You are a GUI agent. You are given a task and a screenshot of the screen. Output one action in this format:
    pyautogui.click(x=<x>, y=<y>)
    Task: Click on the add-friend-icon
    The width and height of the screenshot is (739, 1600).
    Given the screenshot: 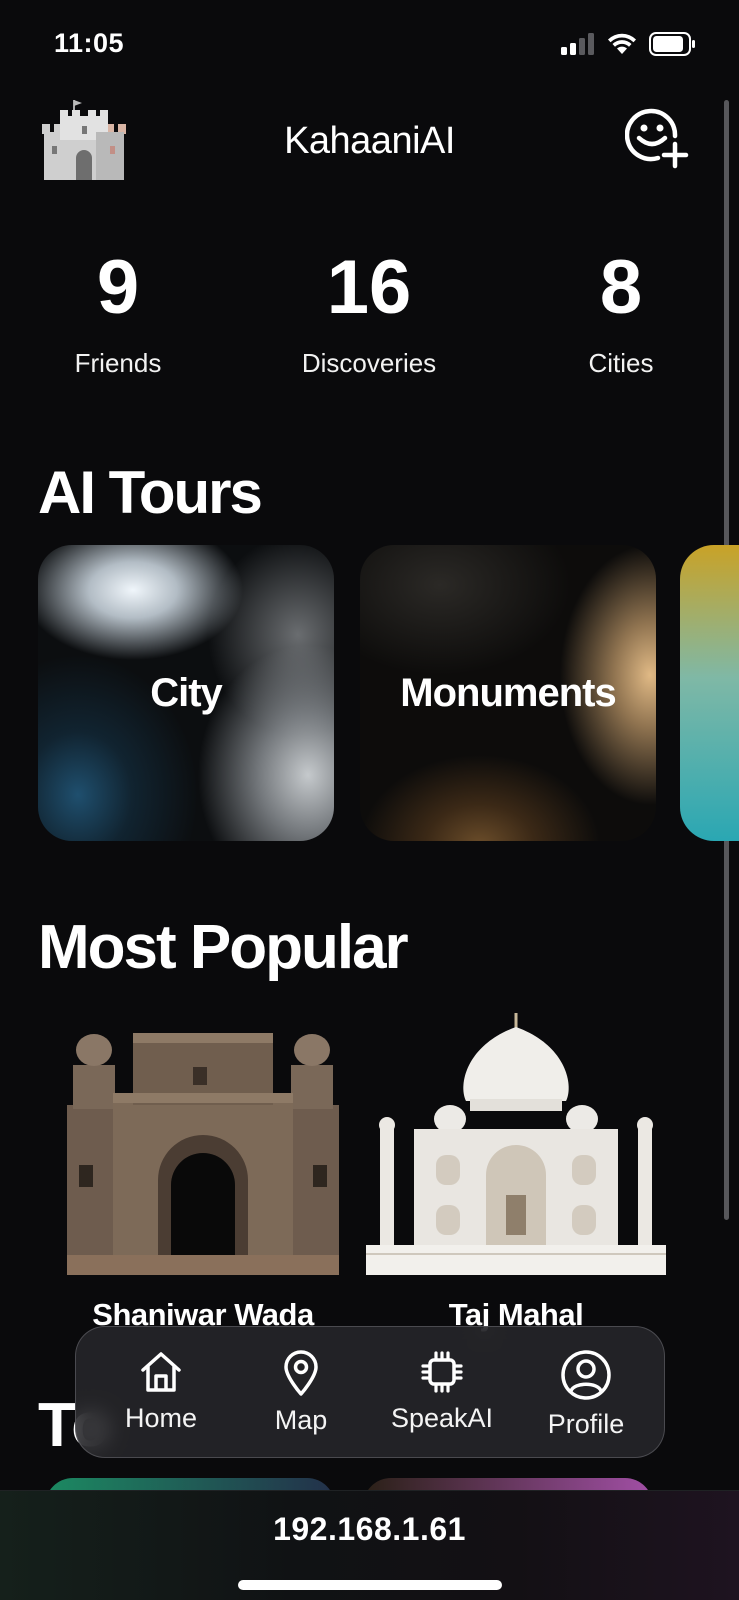 What is the action you would take?
    pyautogui.click(x=657, y=138)
    